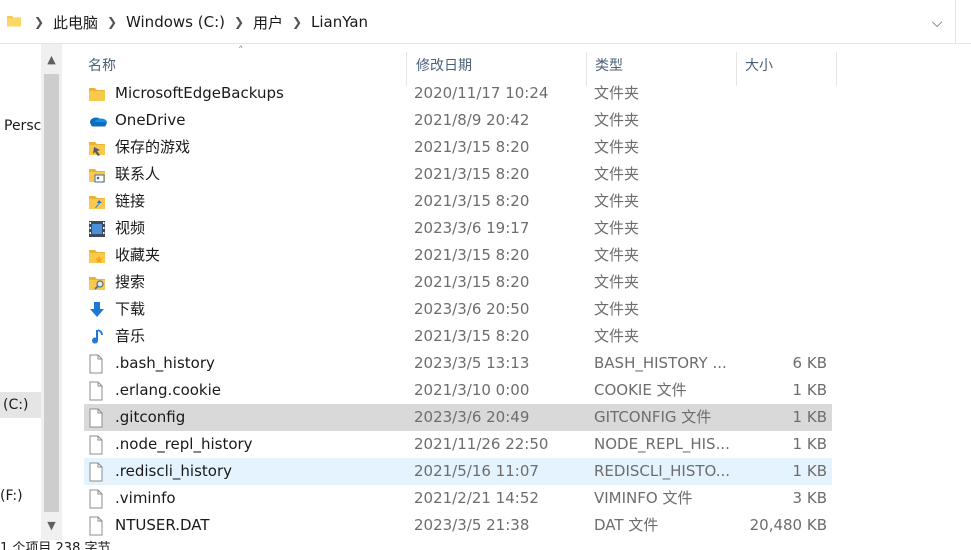 This screenshot has height=550, width=971. Describe the element at coordinates (55, 545) in the screenshot. I see `status-bar: 1 个项目 238 字节` at that location.